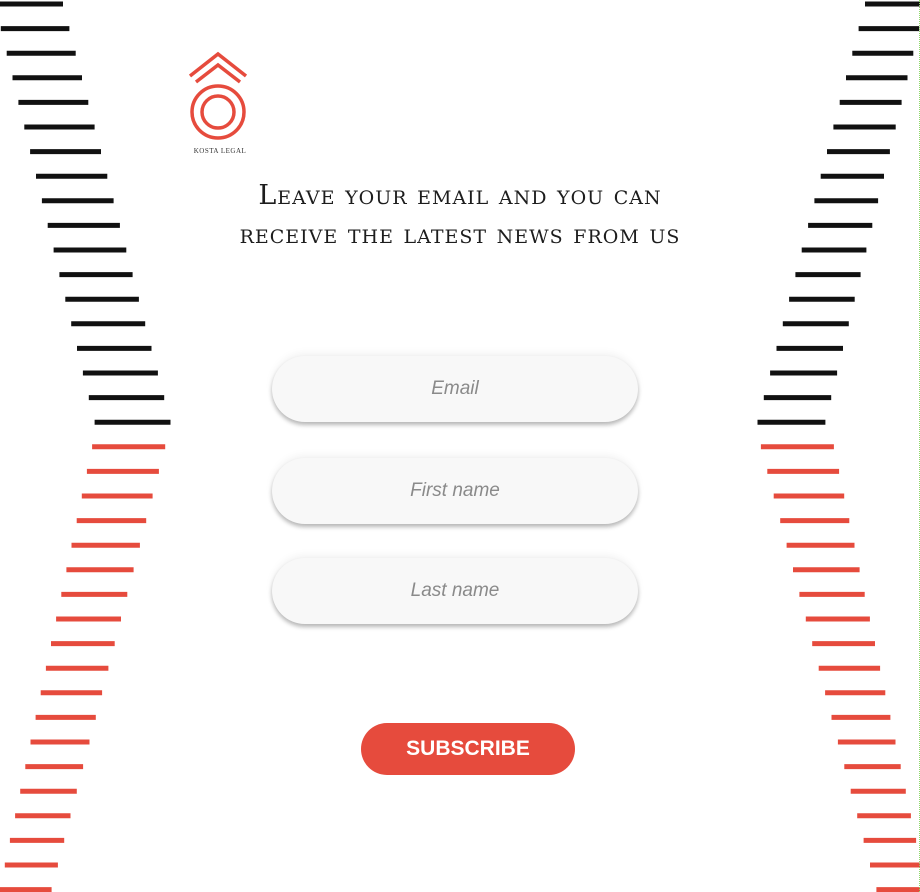 Image resolution: width=920 pixels, height=892 pixels. I want to click on brand-logo: KOSTA LEGAL, so click(220, 105).